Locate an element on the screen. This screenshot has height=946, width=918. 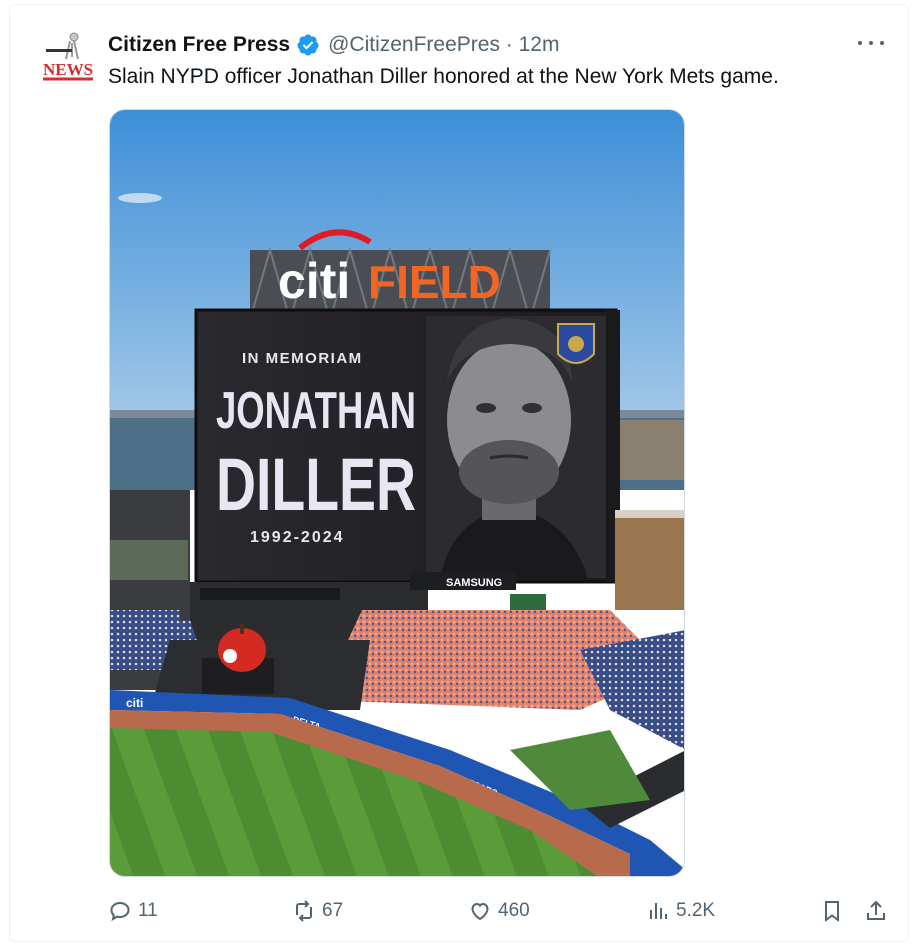
like-button: 460 is located at coordinates (499, 911).